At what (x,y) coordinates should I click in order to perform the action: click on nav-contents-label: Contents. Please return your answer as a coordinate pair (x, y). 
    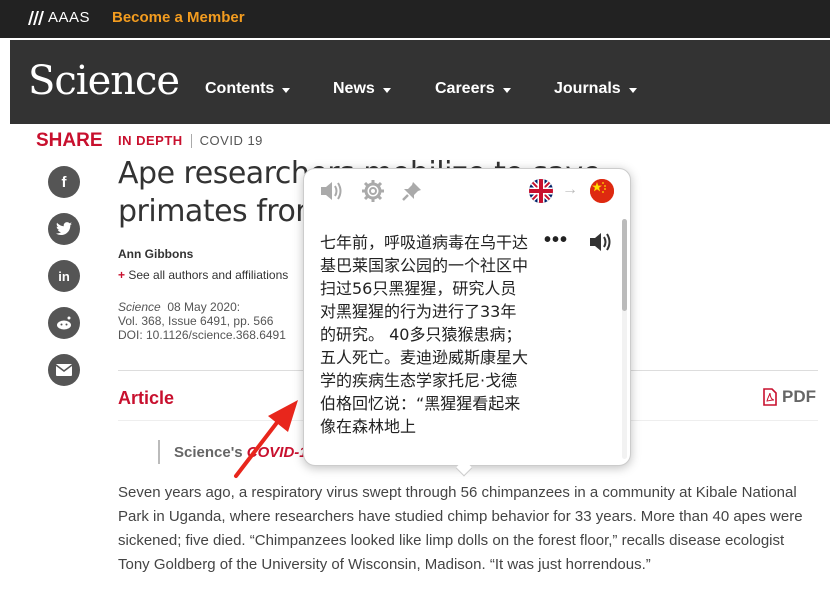
    Looking at the image, I should click on (240, 88).